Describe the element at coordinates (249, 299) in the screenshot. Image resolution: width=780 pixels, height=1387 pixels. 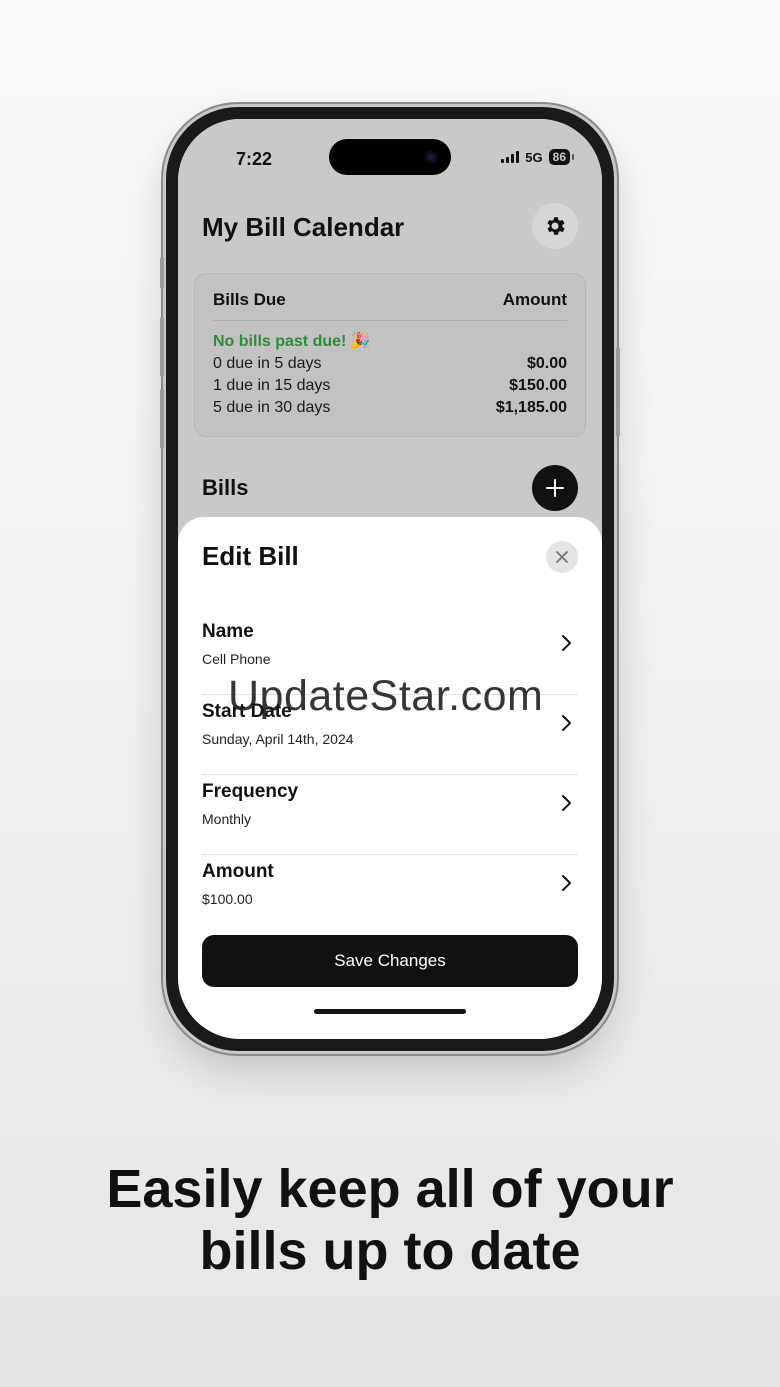
I see `summary-header-left: Bills Due` at that location.